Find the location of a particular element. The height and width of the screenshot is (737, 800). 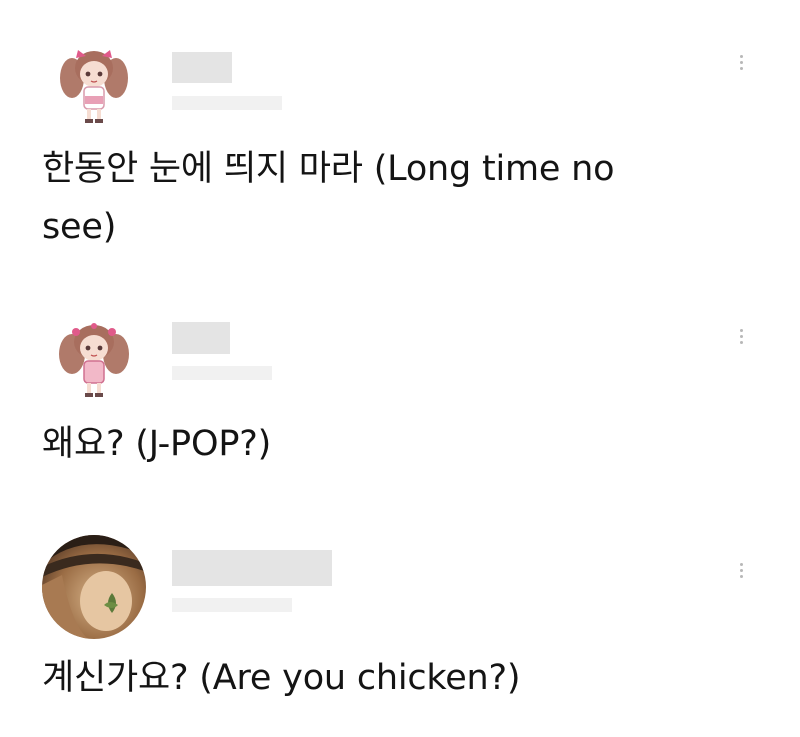

hat-figure-avatar-icon is located at coordinates (94, 587).